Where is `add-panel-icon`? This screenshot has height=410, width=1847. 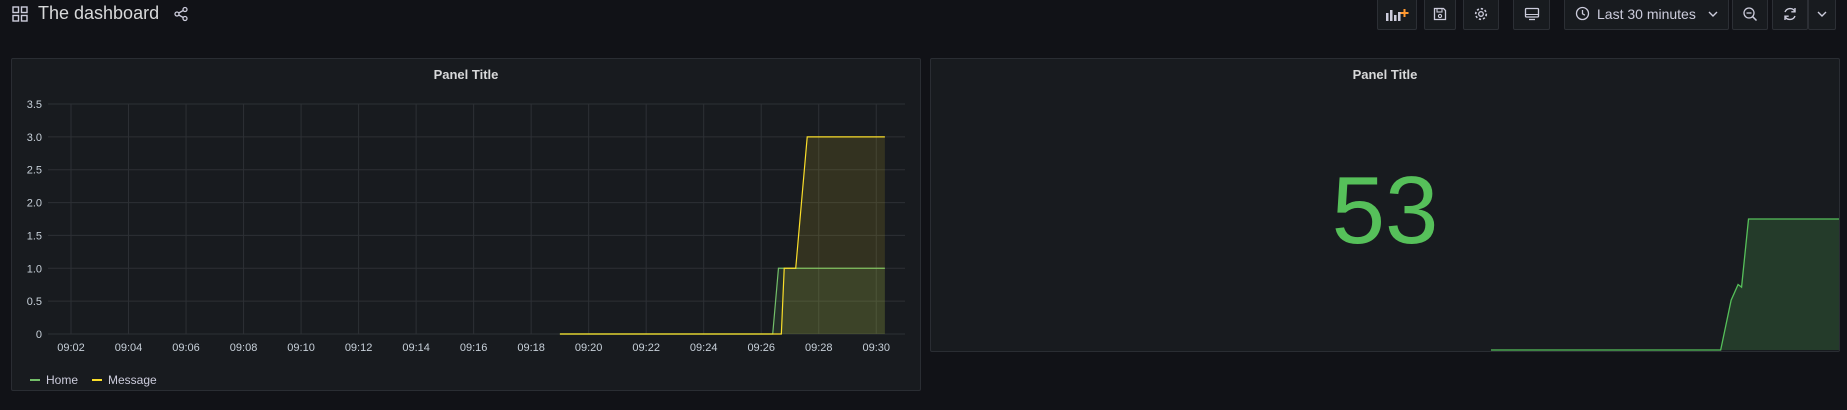 add-panel-icon is located at coordinates (1397, 14).